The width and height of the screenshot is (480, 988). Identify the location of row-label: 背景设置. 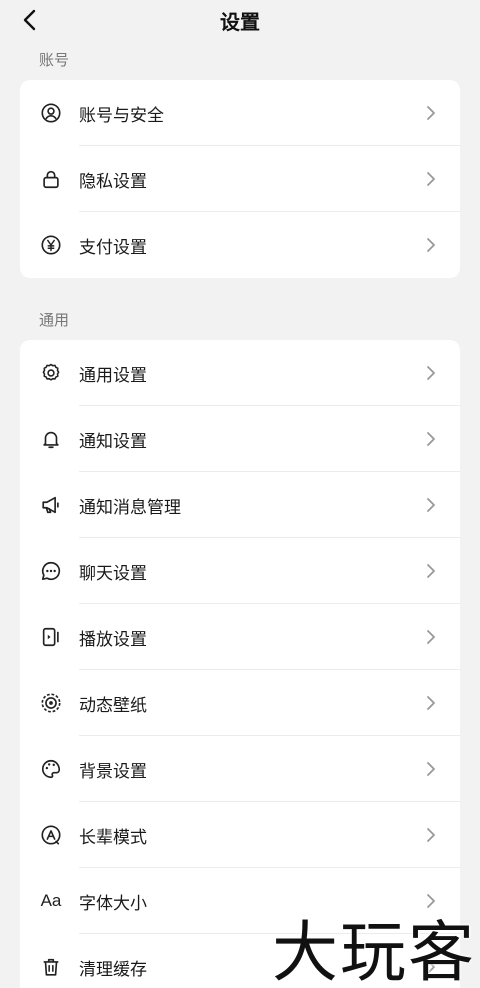
(113, 771).